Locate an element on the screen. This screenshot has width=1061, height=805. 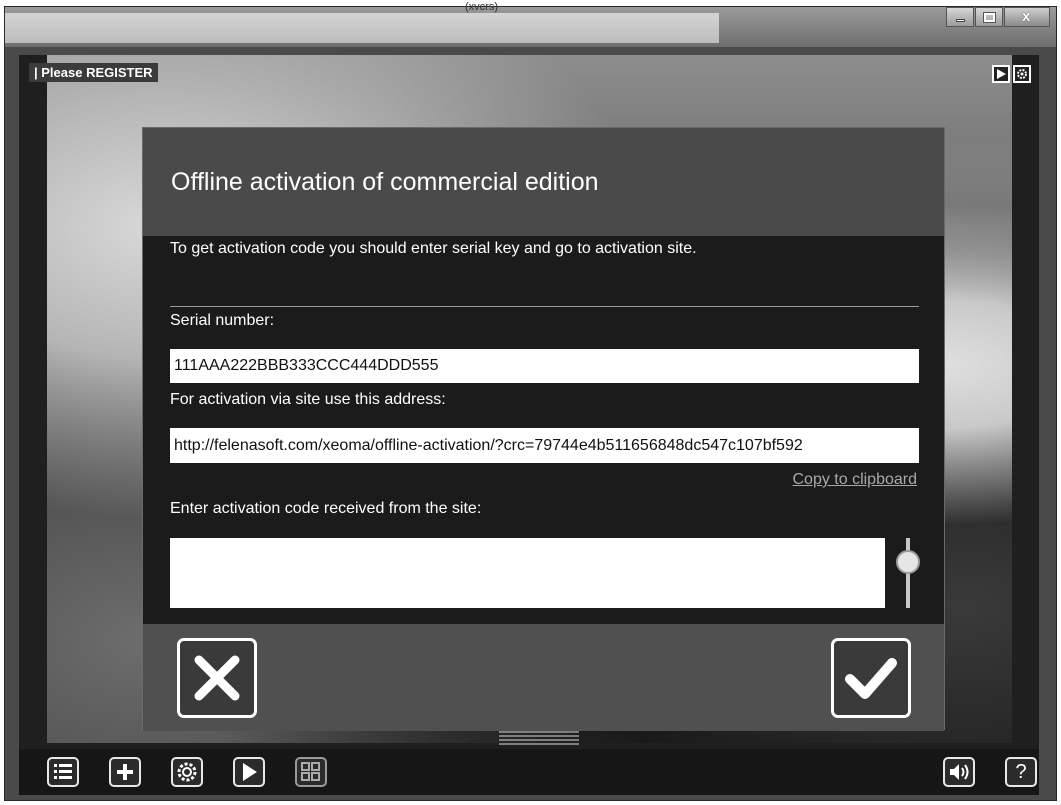
play-button is located at coordinates (249, 772).